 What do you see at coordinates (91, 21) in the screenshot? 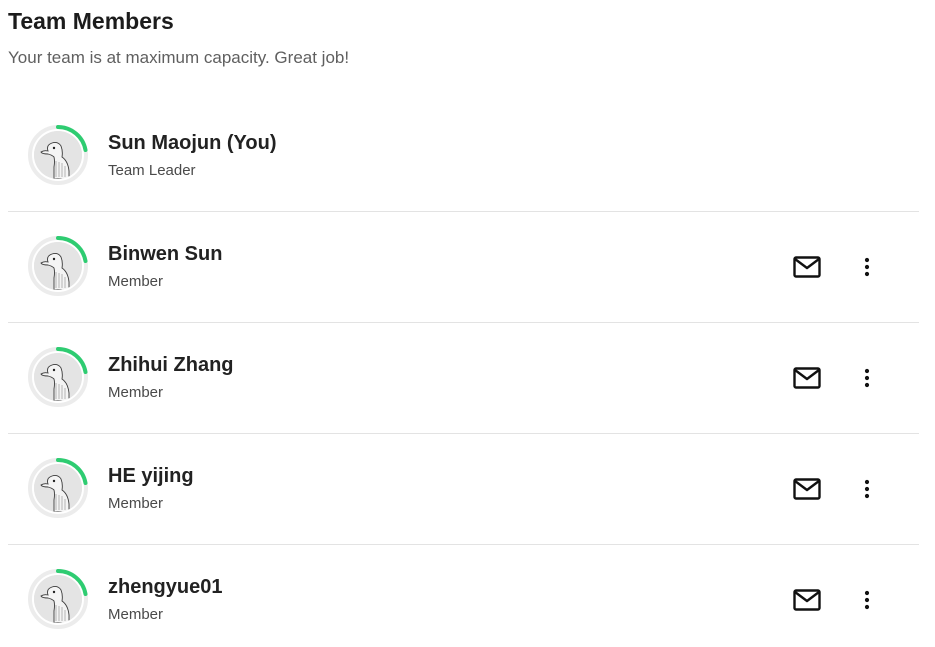
I see `page-title: Team Members` at bounding box center [91, 21].